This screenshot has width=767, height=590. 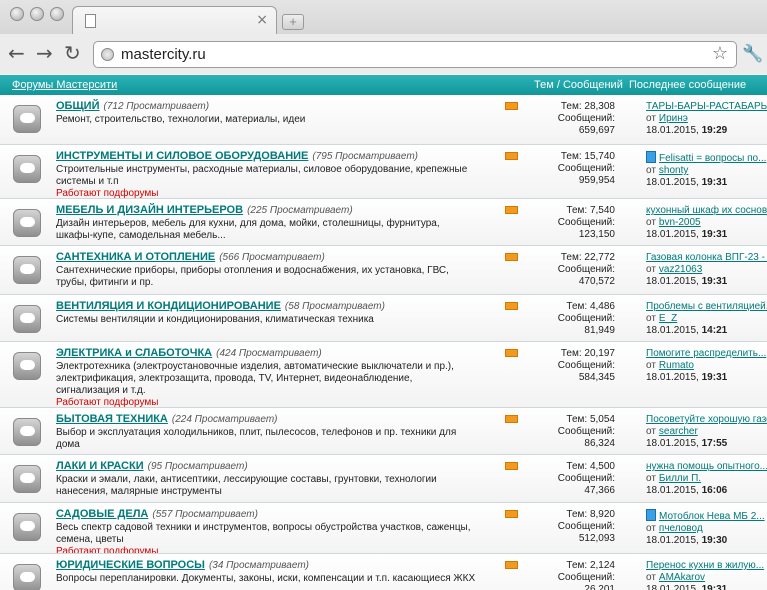 I want to click on forum-viewers: (34 Просматривает), so click(x=258, y=565).